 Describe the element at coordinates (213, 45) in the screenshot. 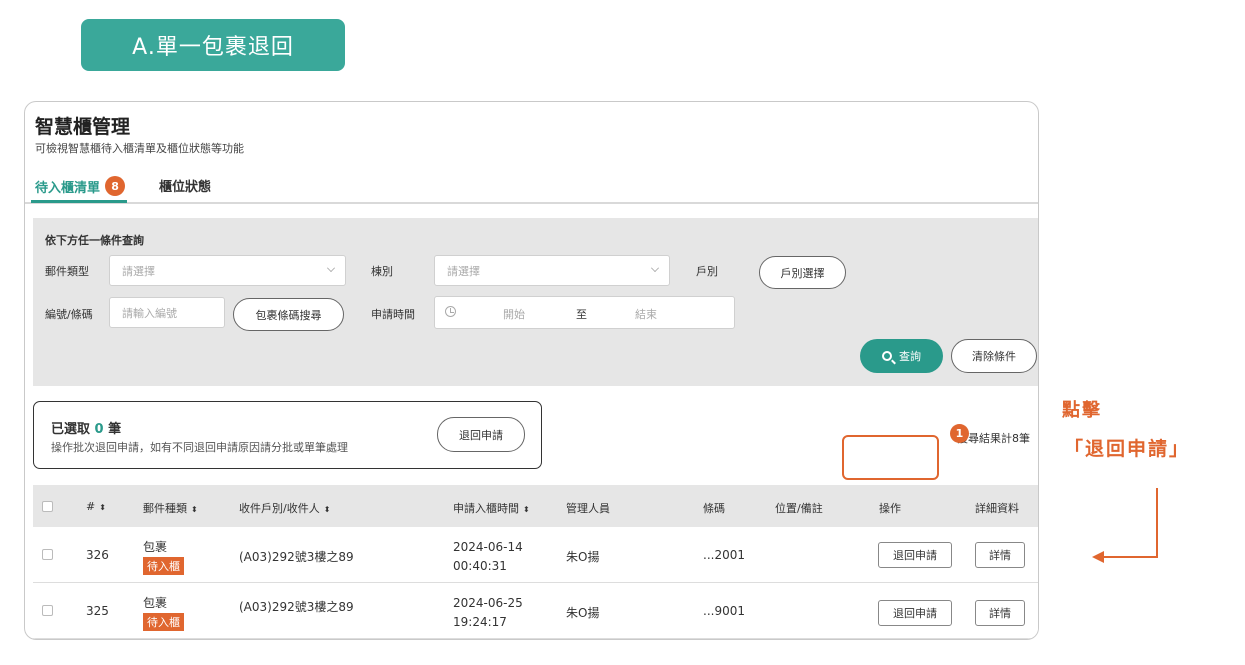

I see `section-banner: A.單一包裹退回` at that location.